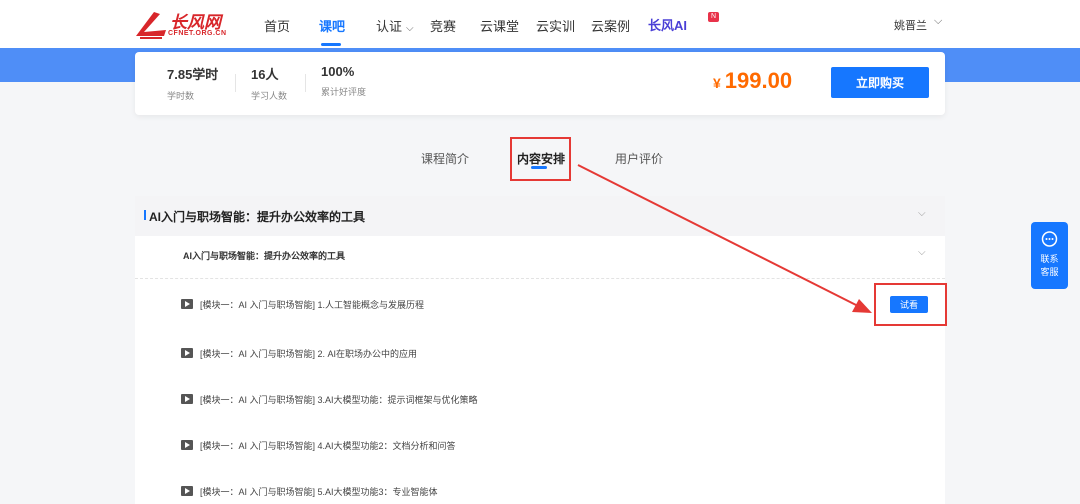  Describe the element at coordinates (344, 71) in the screenshot. I see `stat-value: 100%` at that location.